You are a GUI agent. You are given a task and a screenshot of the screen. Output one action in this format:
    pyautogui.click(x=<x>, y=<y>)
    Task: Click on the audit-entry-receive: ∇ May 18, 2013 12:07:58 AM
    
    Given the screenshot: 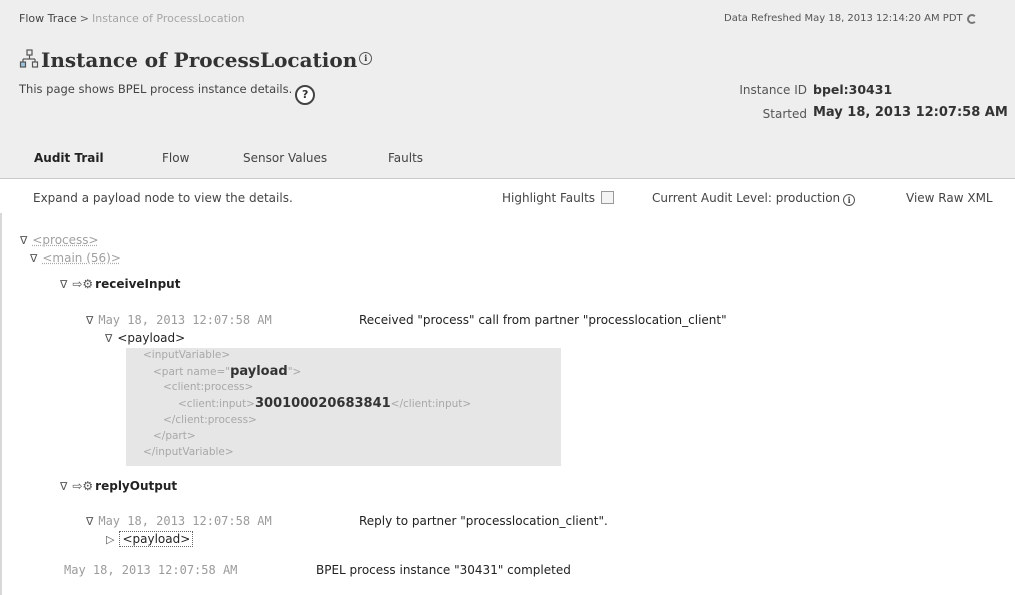 What is the action you would take?
    pyautogui.click(x=179, y=320)
    